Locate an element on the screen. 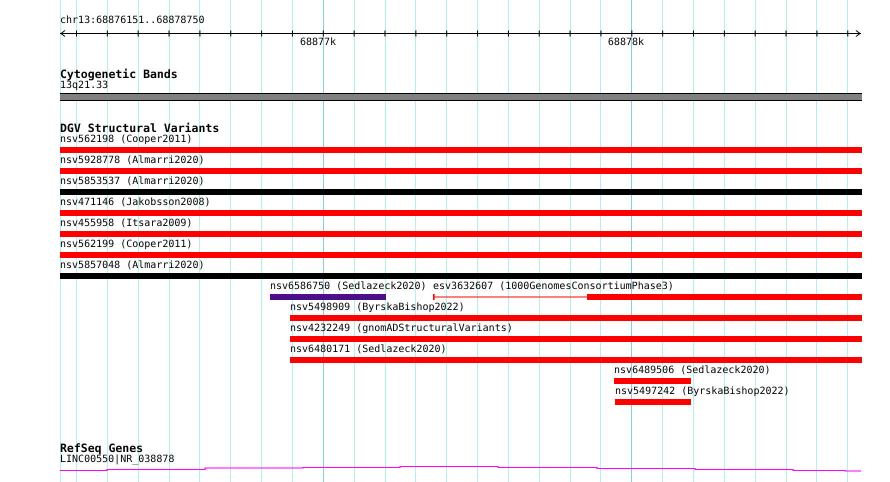  variant-label: nsv455958 (Itsara2009) is located at coordinates (126, 224).